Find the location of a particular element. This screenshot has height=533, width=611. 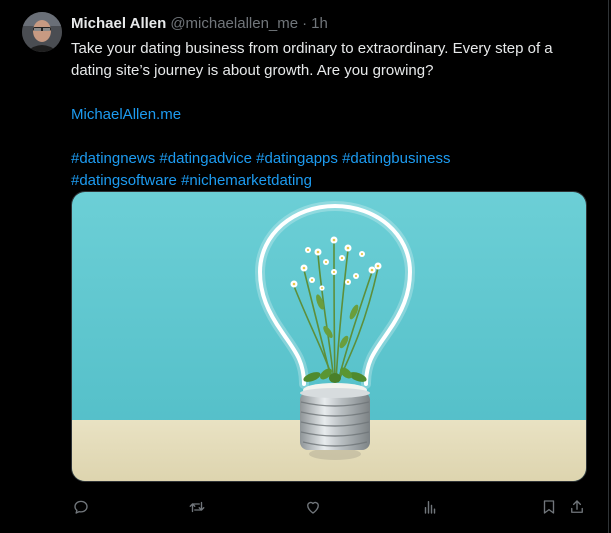

repost-icon is located at coordinates (197, 507).